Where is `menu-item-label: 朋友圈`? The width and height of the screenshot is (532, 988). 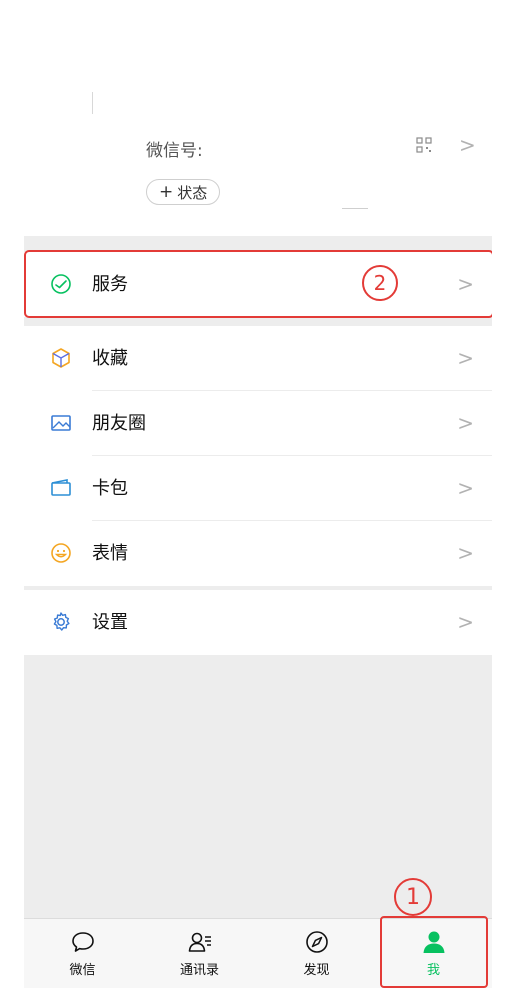
menu-item-label: 朋友圈 is located at coordinates (119, 423).